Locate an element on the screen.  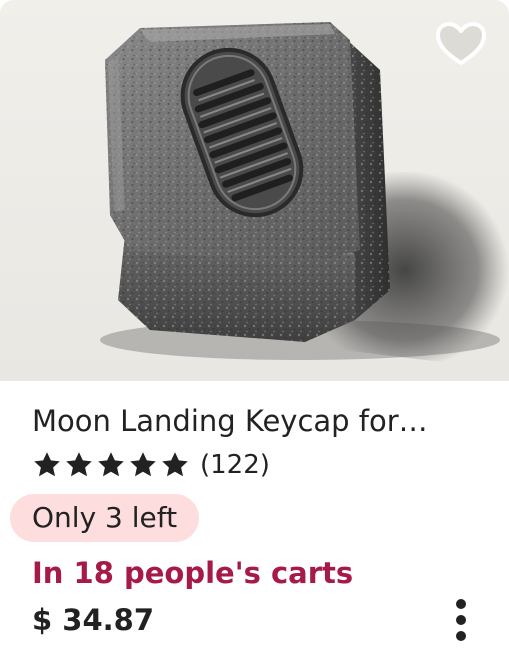
favorite-button is located at coordinates (461, 45).